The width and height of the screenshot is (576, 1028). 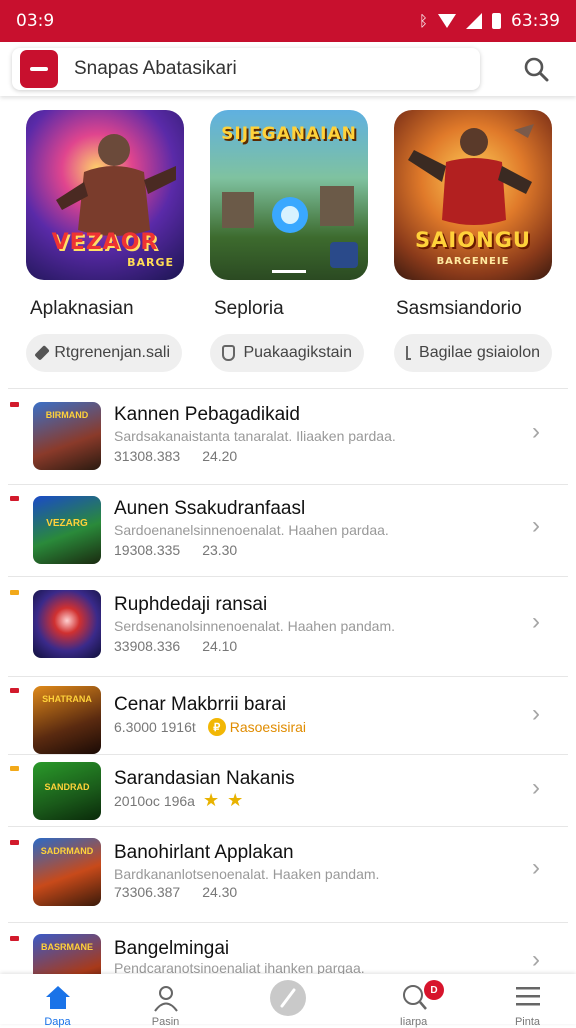 I want to click on thumbnail-word: SADRMAND, so click(x=67, y=851).